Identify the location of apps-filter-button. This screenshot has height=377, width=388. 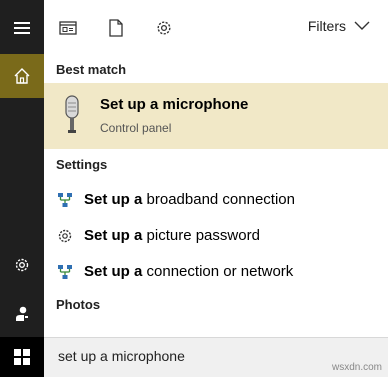
(68, 28).